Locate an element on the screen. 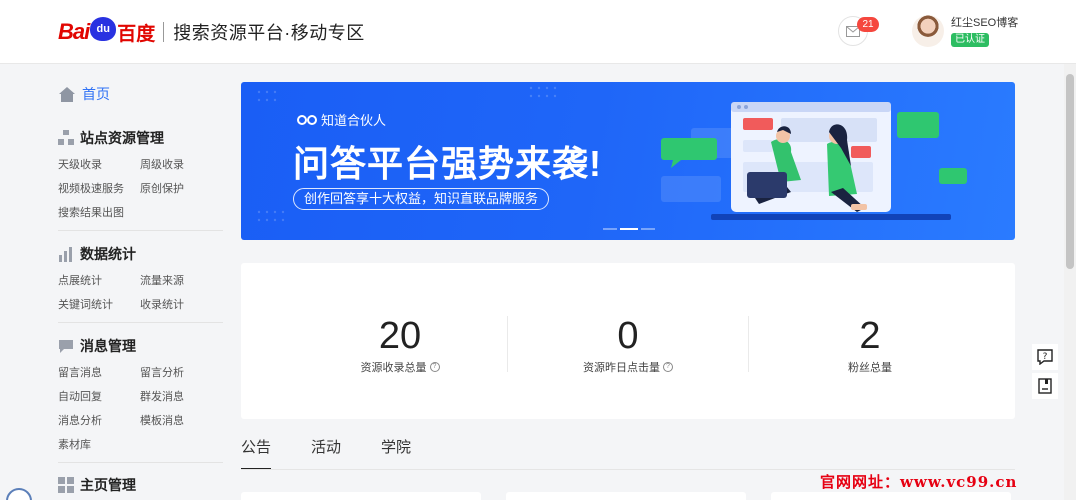  banner-headline: 问答平台强势来袭! is located at coordinates (447, 163).